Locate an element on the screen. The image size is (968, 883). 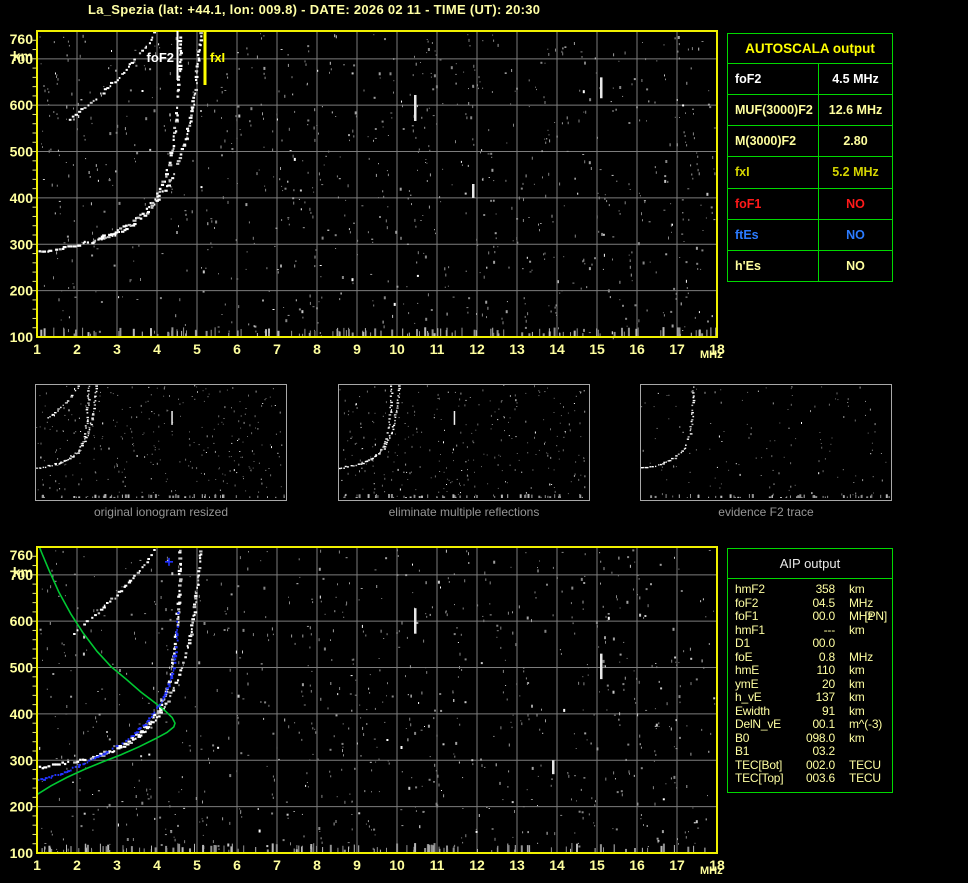
autoscala-value: 5.2 MHz is located at coordinates (855, 172).